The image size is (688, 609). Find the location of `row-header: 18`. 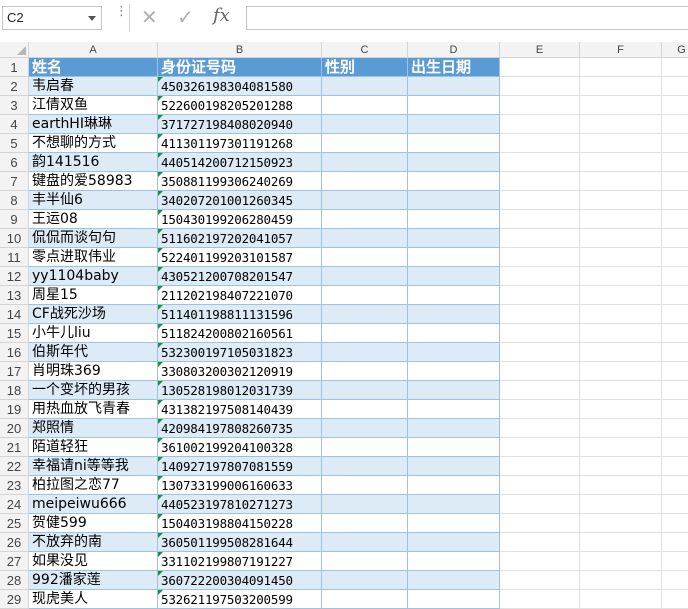

row-header: 18 is located at coordinates (14, 390).